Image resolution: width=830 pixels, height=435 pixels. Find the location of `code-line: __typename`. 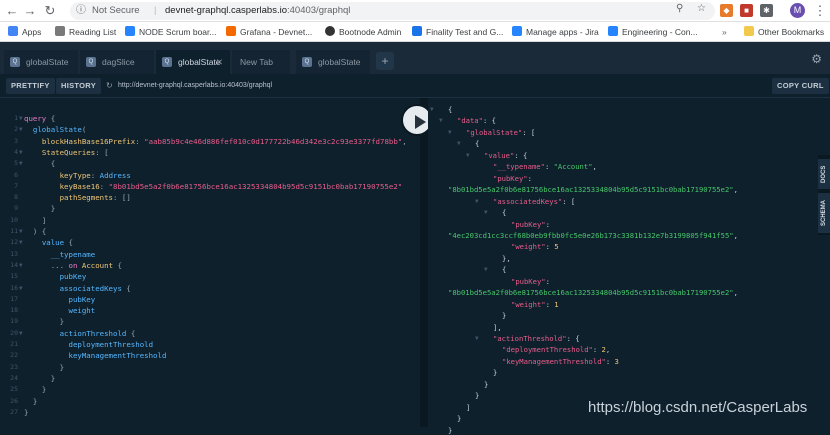

code-line: __typename is located at coordinates (73, 254).